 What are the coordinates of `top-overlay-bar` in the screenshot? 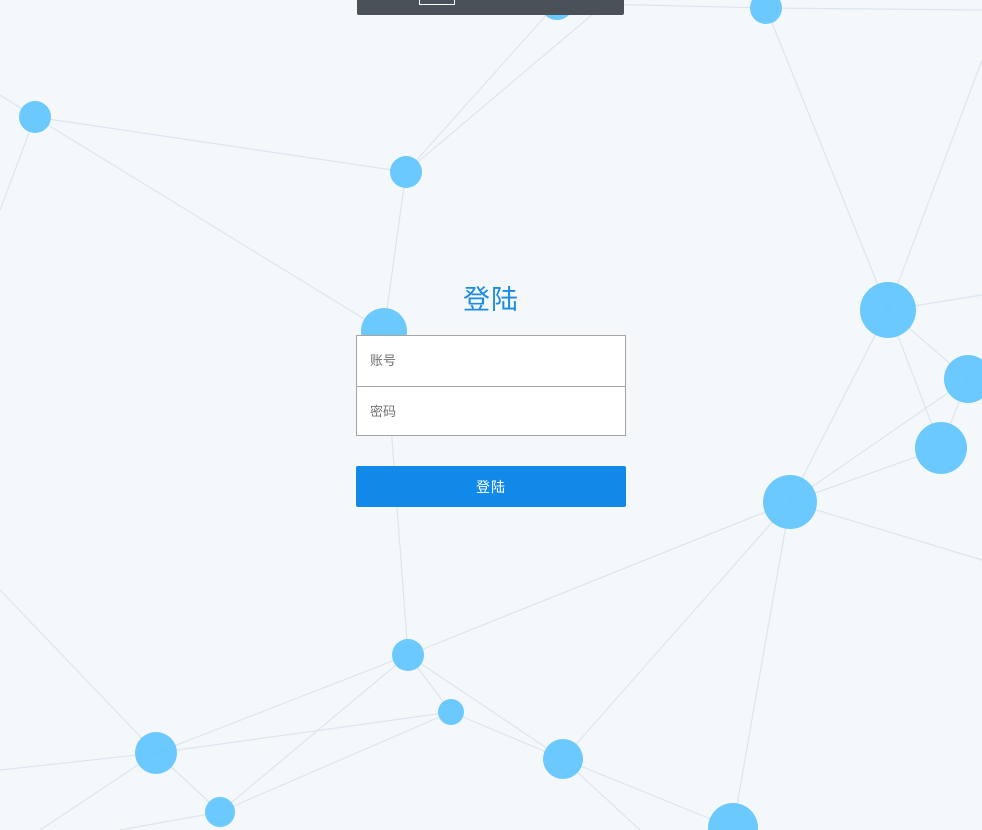 It's located at (490, 7).